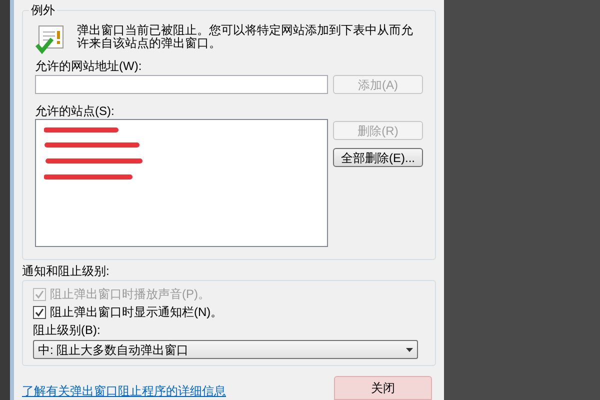  What do you see at coordinates (88, 66) in the screenshot?
I see `field-label: 允许的网站地址(W):` at bounding box center [88, 66].